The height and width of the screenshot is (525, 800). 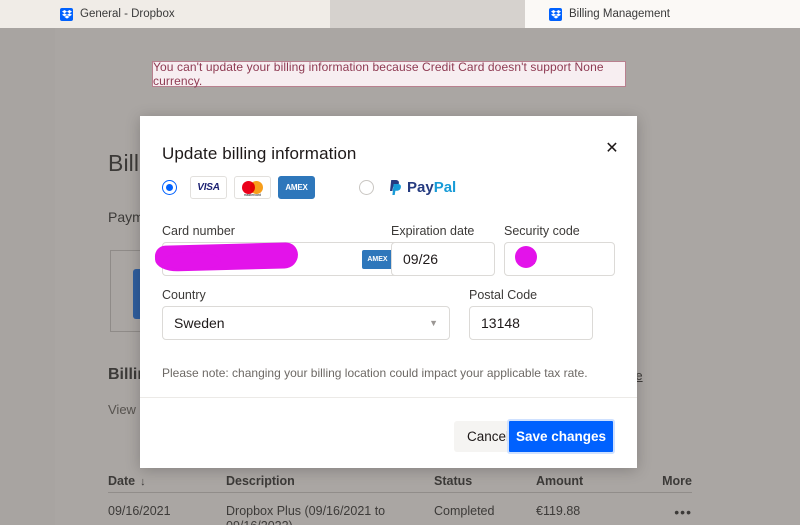 What do you see at coordinates (612, 149) in the screenshot?
I see `close-icon: ✕` at bounding box center [612, 149].